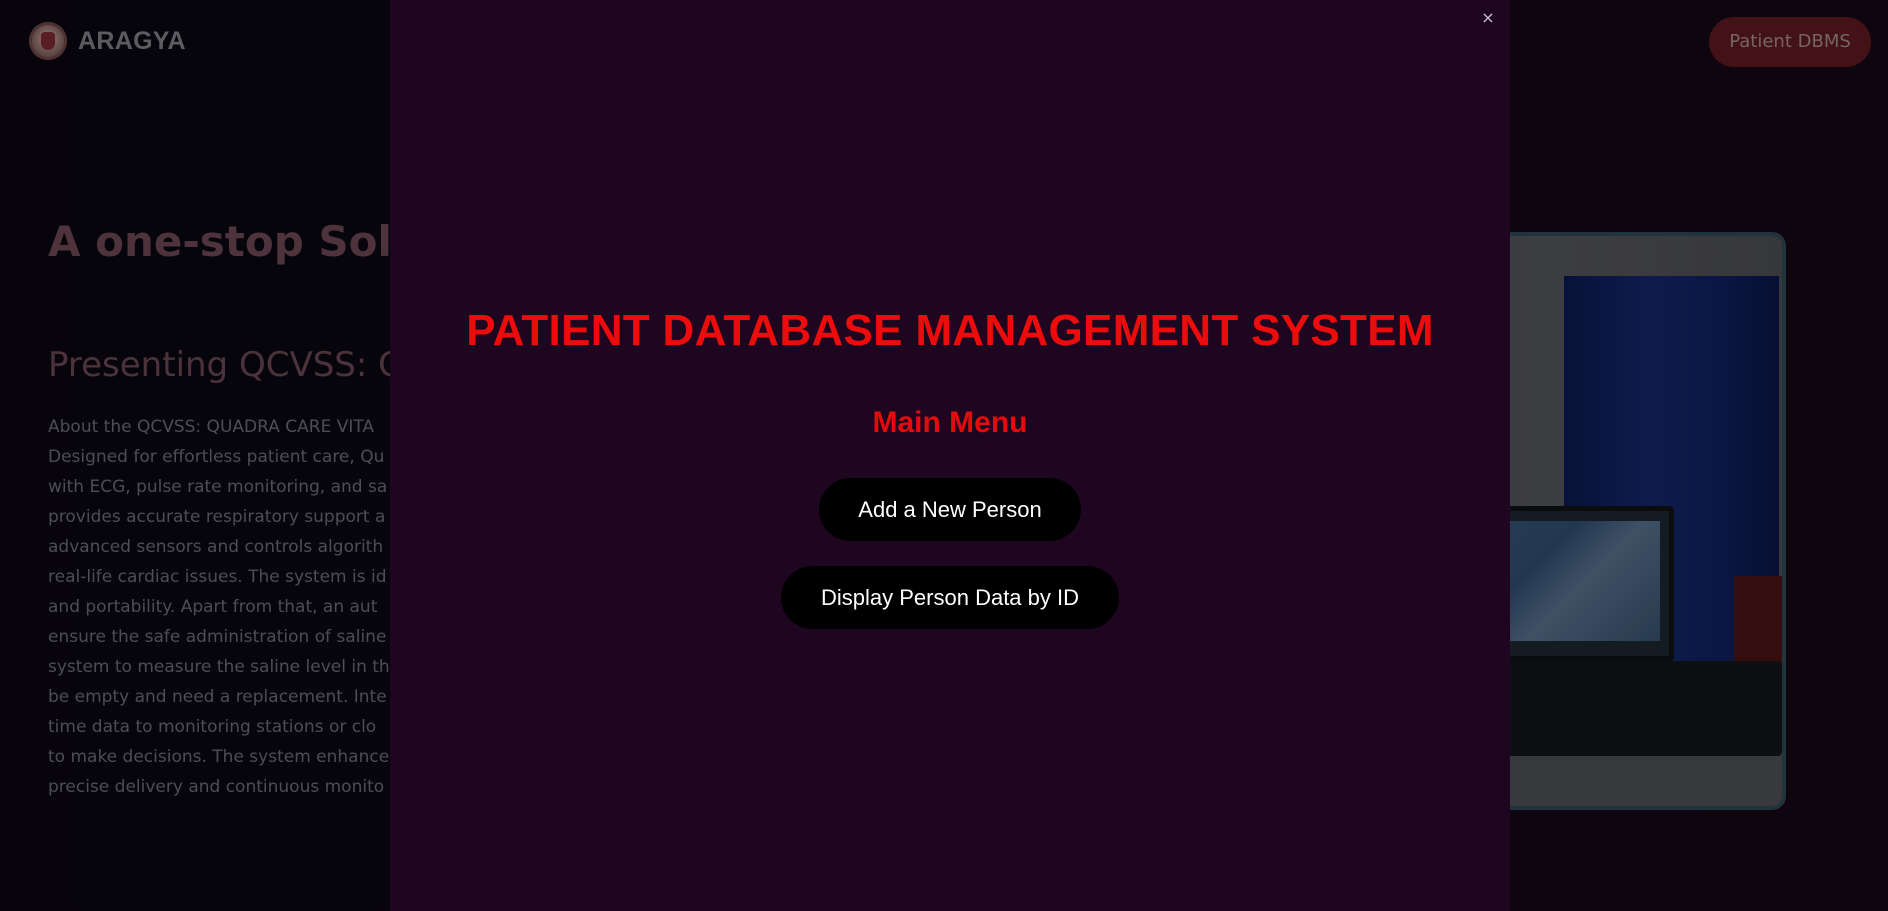 Image resolution: width=1888 pixels, height=911 pixels. I want to click on main-menu-heading: Main Menu, so click(950, 422).